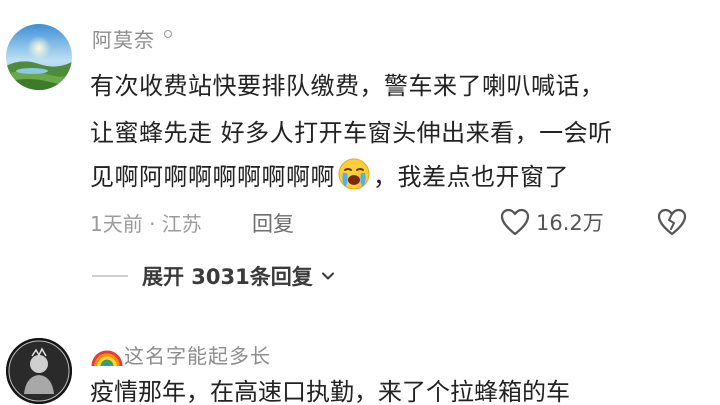 This screenshot has width=720, height=405. What do you see at coordinates (107, 357) in the screenshot?
I see `rainbow-icon` at bounding box center [107, 357].